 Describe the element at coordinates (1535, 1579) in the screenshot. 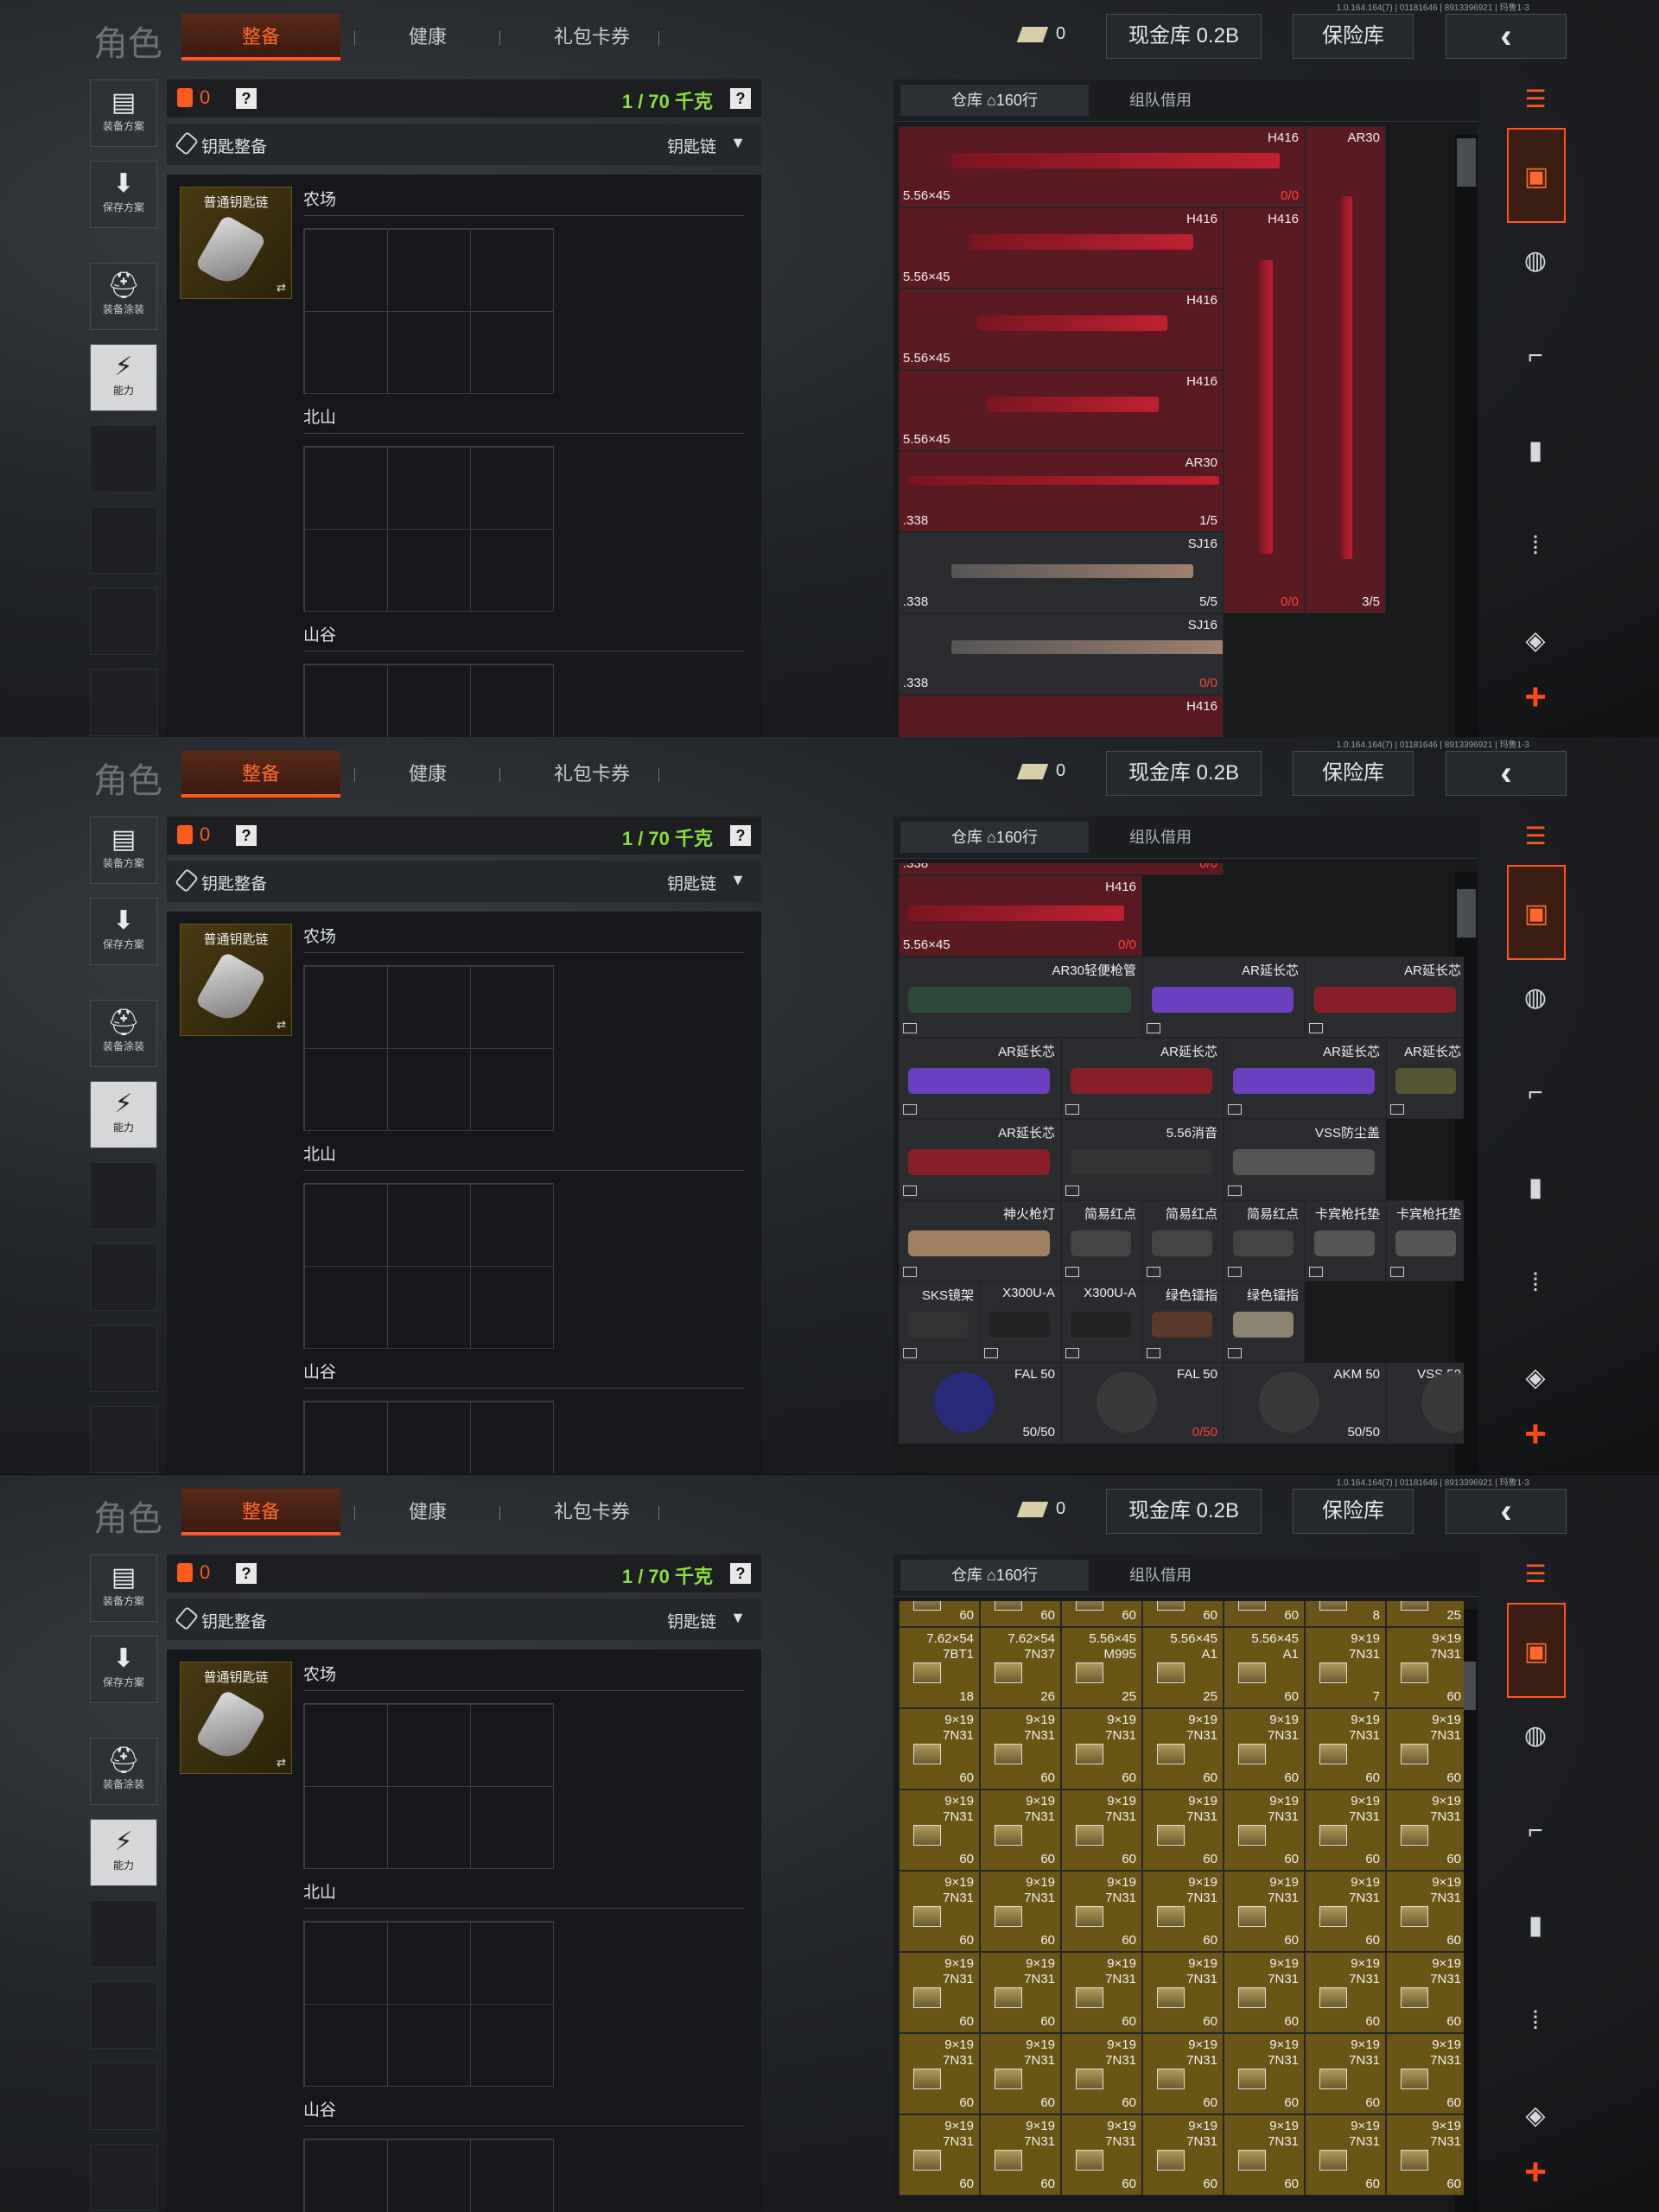

I see `sort-stack-icon: ☰` at that location.